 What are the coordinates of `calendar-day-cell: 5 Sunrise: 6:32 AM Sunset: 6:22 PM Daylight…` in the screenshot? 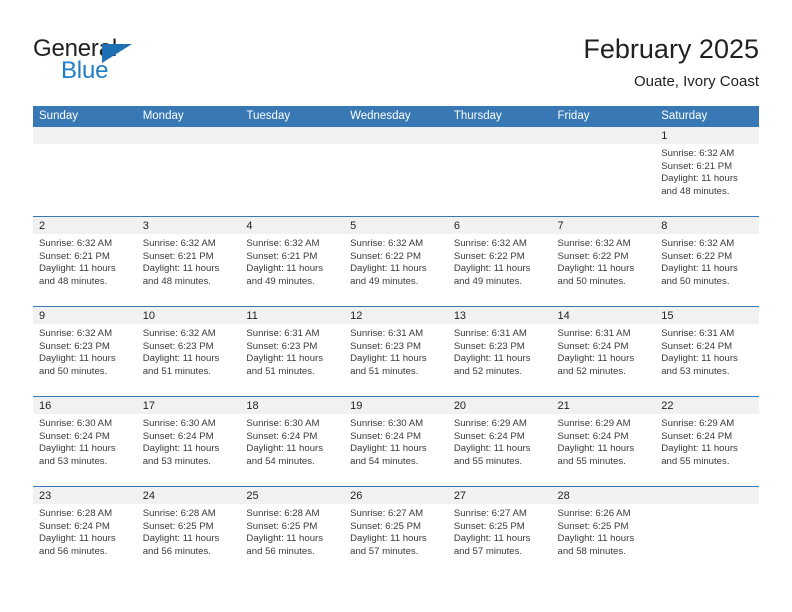 It's located at (396, 261).